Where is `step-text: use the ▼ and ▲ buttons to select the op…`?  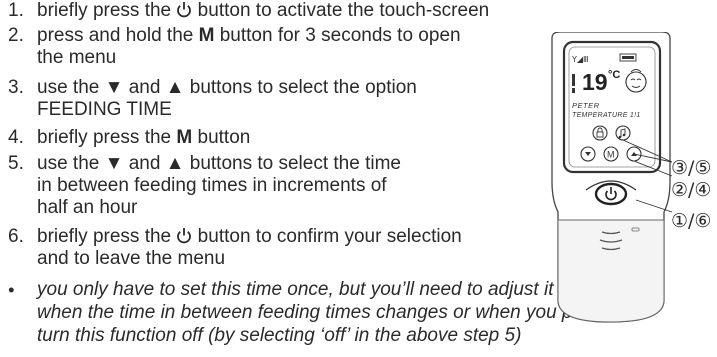 step-text: use the ▼ and ▲ buttons to select the op… is located at coordinates (227, 87).